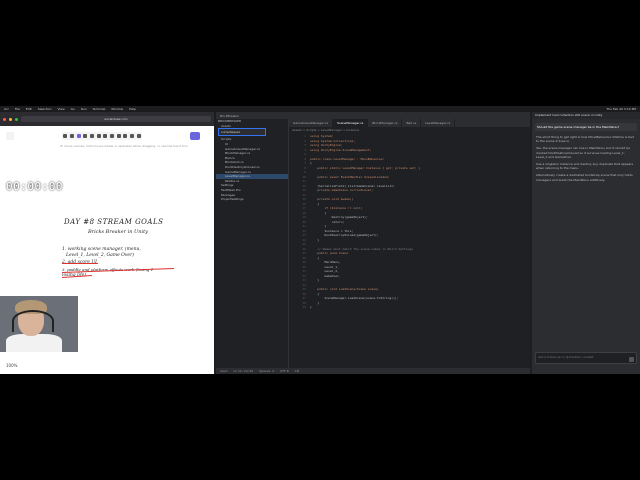 The width and height of the screenshot is (640, 480). Describe the element at coordinates (373, 115) in the screenshot. I see `editor-title-bar: BrickBreaker` at that location.